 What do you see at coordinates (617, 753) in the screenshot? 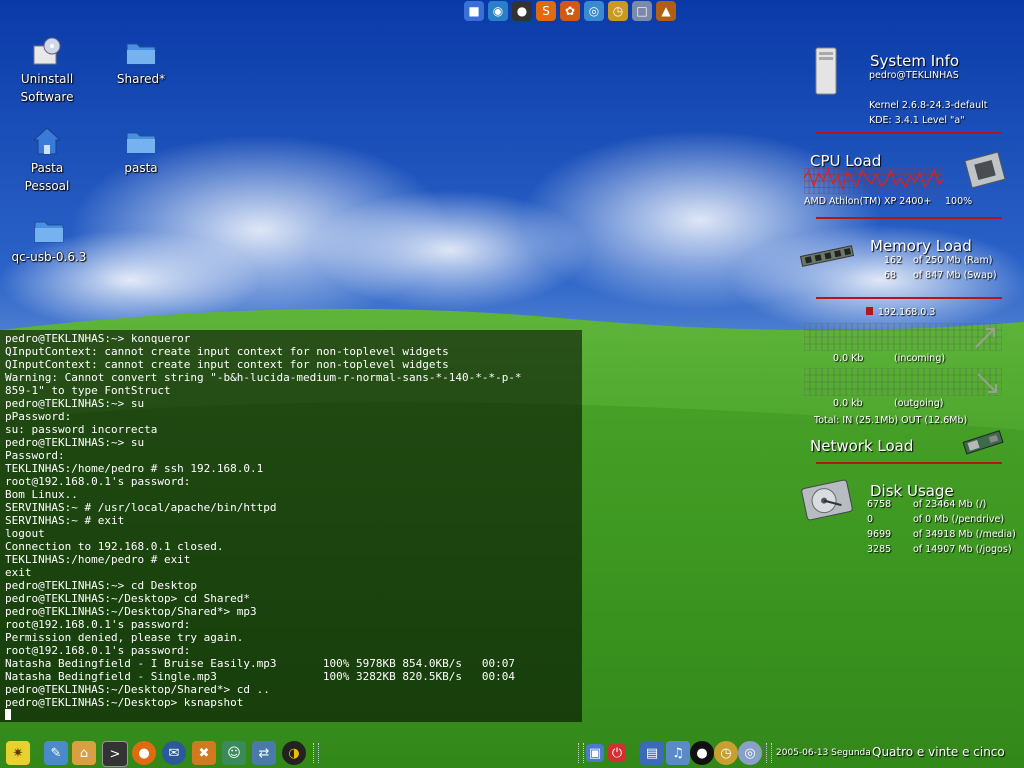
I see `power-icon: ⏻` at bounding box center [617, 753].